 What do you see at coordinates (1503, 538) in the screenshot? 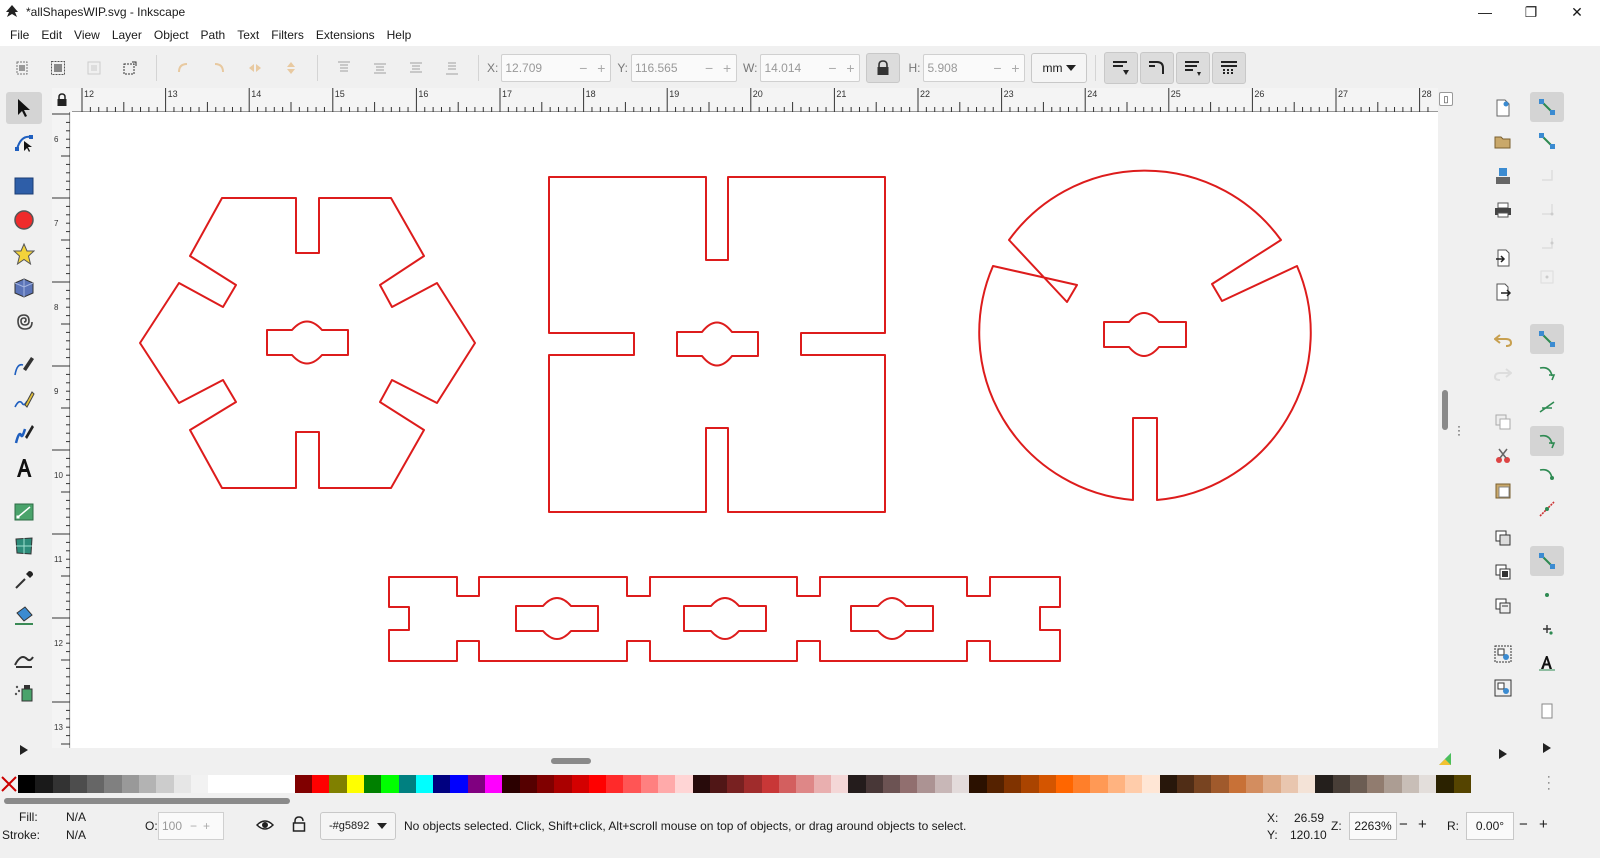
I see `duplicate-button` at bounding box center [1503, 538].